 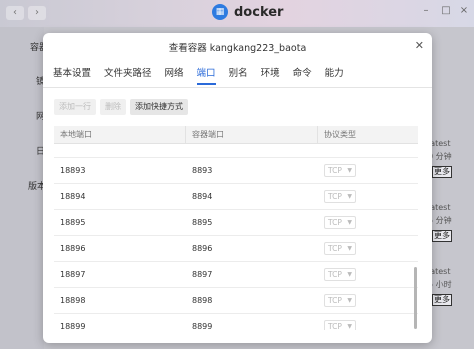 What do you see at coordinates (340, 134) in the screenshot?
I see `column-header-protocol: 协议类型` at bounding box center [340, 134].